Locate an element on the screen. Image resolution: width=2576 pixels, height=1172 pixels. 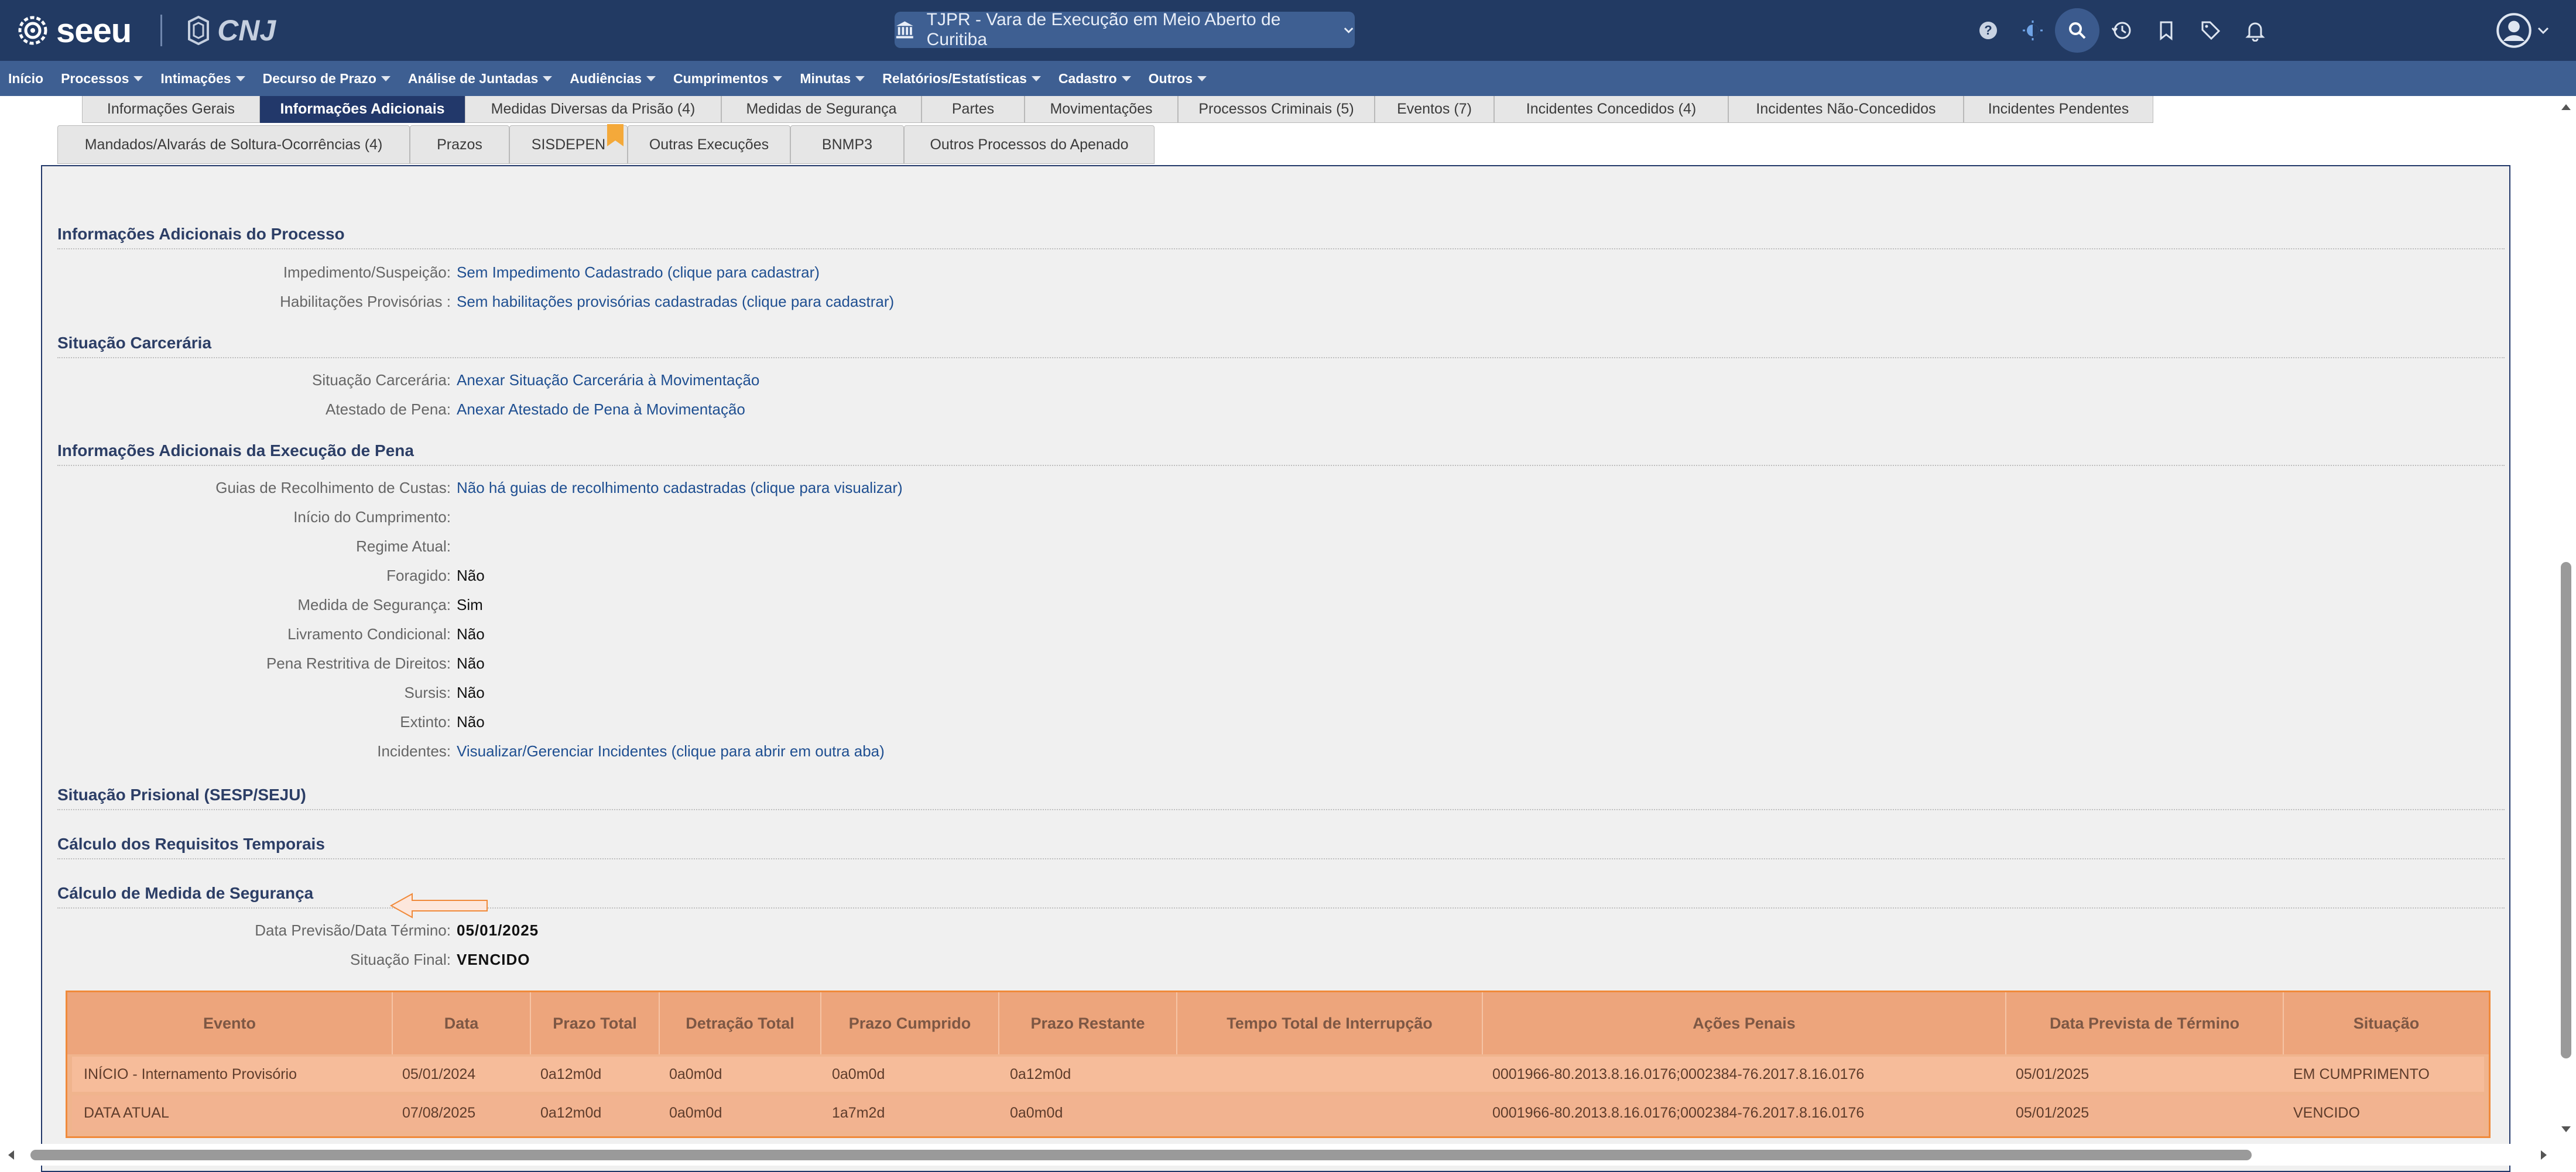
field-label: Situação Final: is located at coordinates (400, 959).